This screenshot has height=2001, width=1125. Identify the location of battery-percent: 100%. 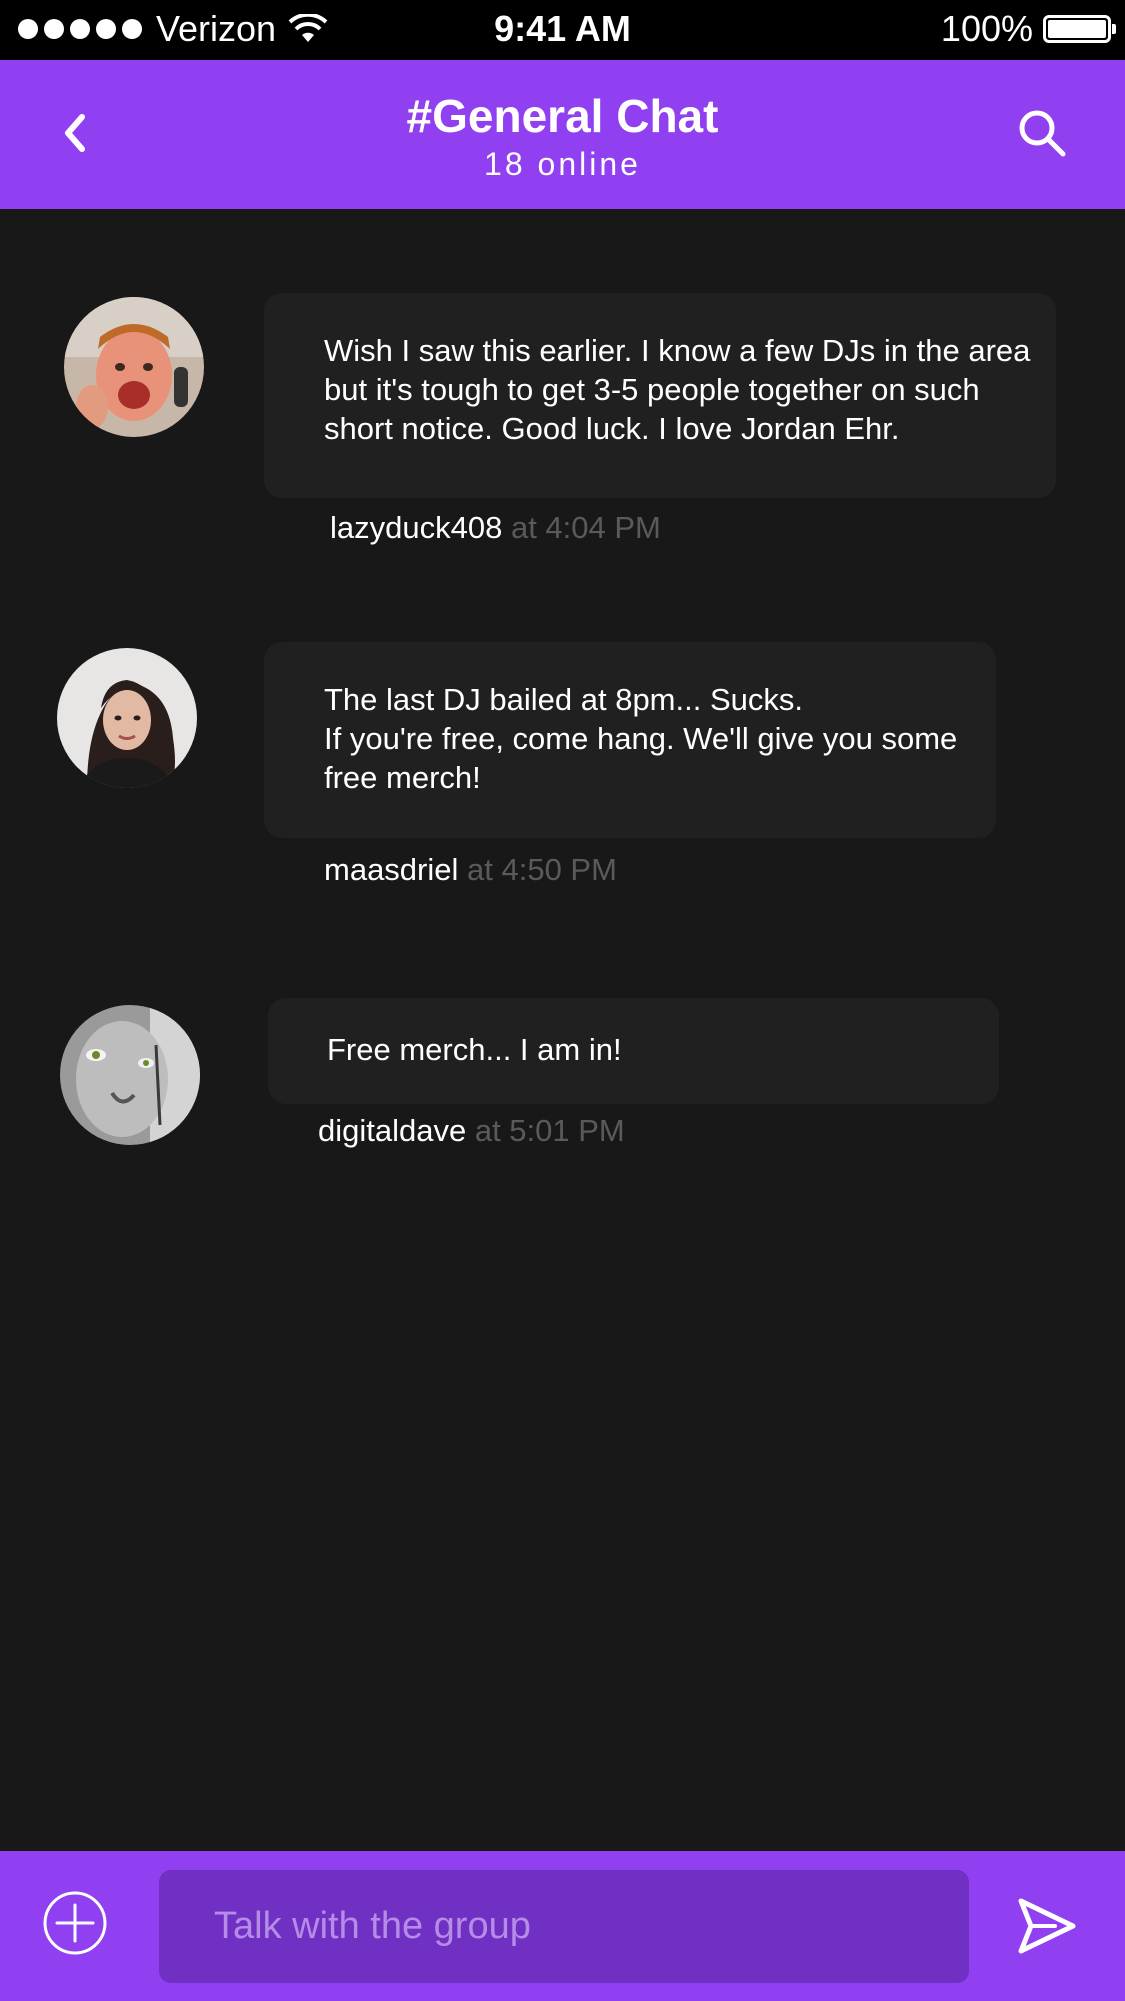
(986, 28).